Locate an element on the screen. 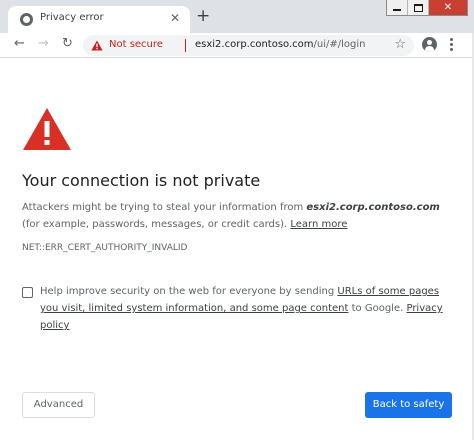 This screenshot has height=440, width=474. tab-close-icon: ✕ is located at coordinates (175, 18).